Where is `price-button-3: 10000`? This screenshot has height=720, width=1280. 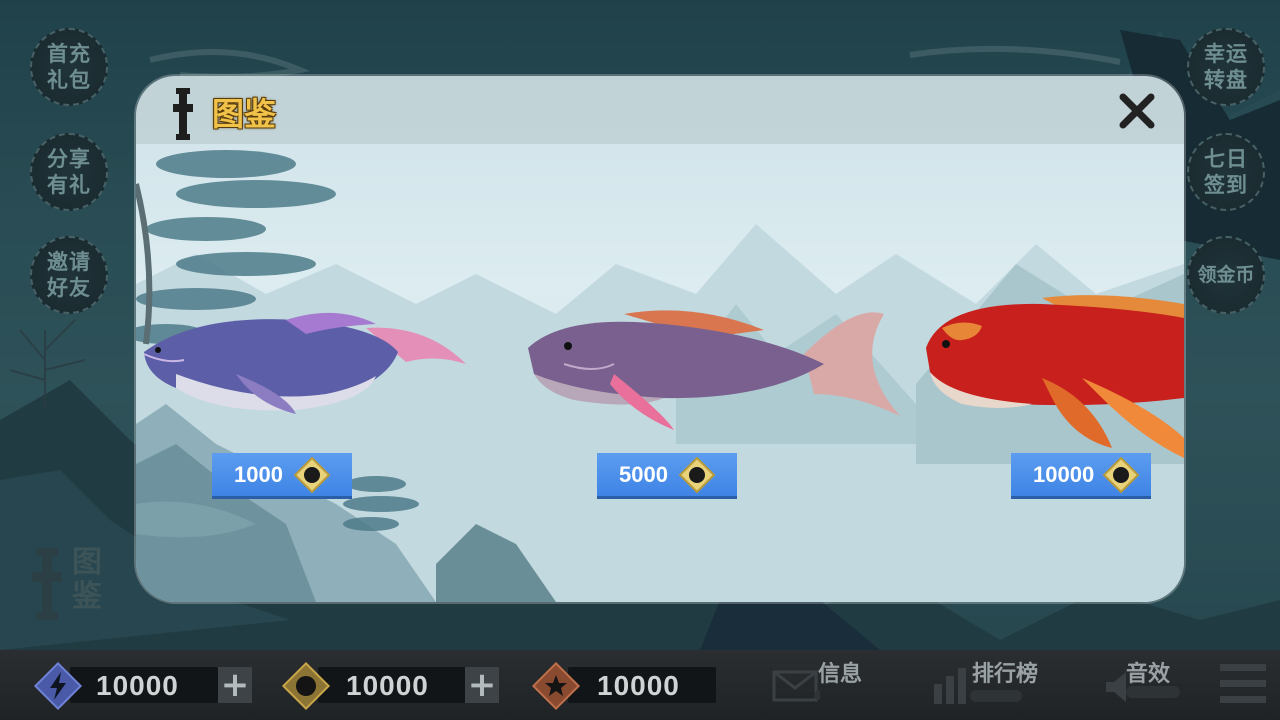 price-button-3: 10000 is located at coordinates (1081, 476).